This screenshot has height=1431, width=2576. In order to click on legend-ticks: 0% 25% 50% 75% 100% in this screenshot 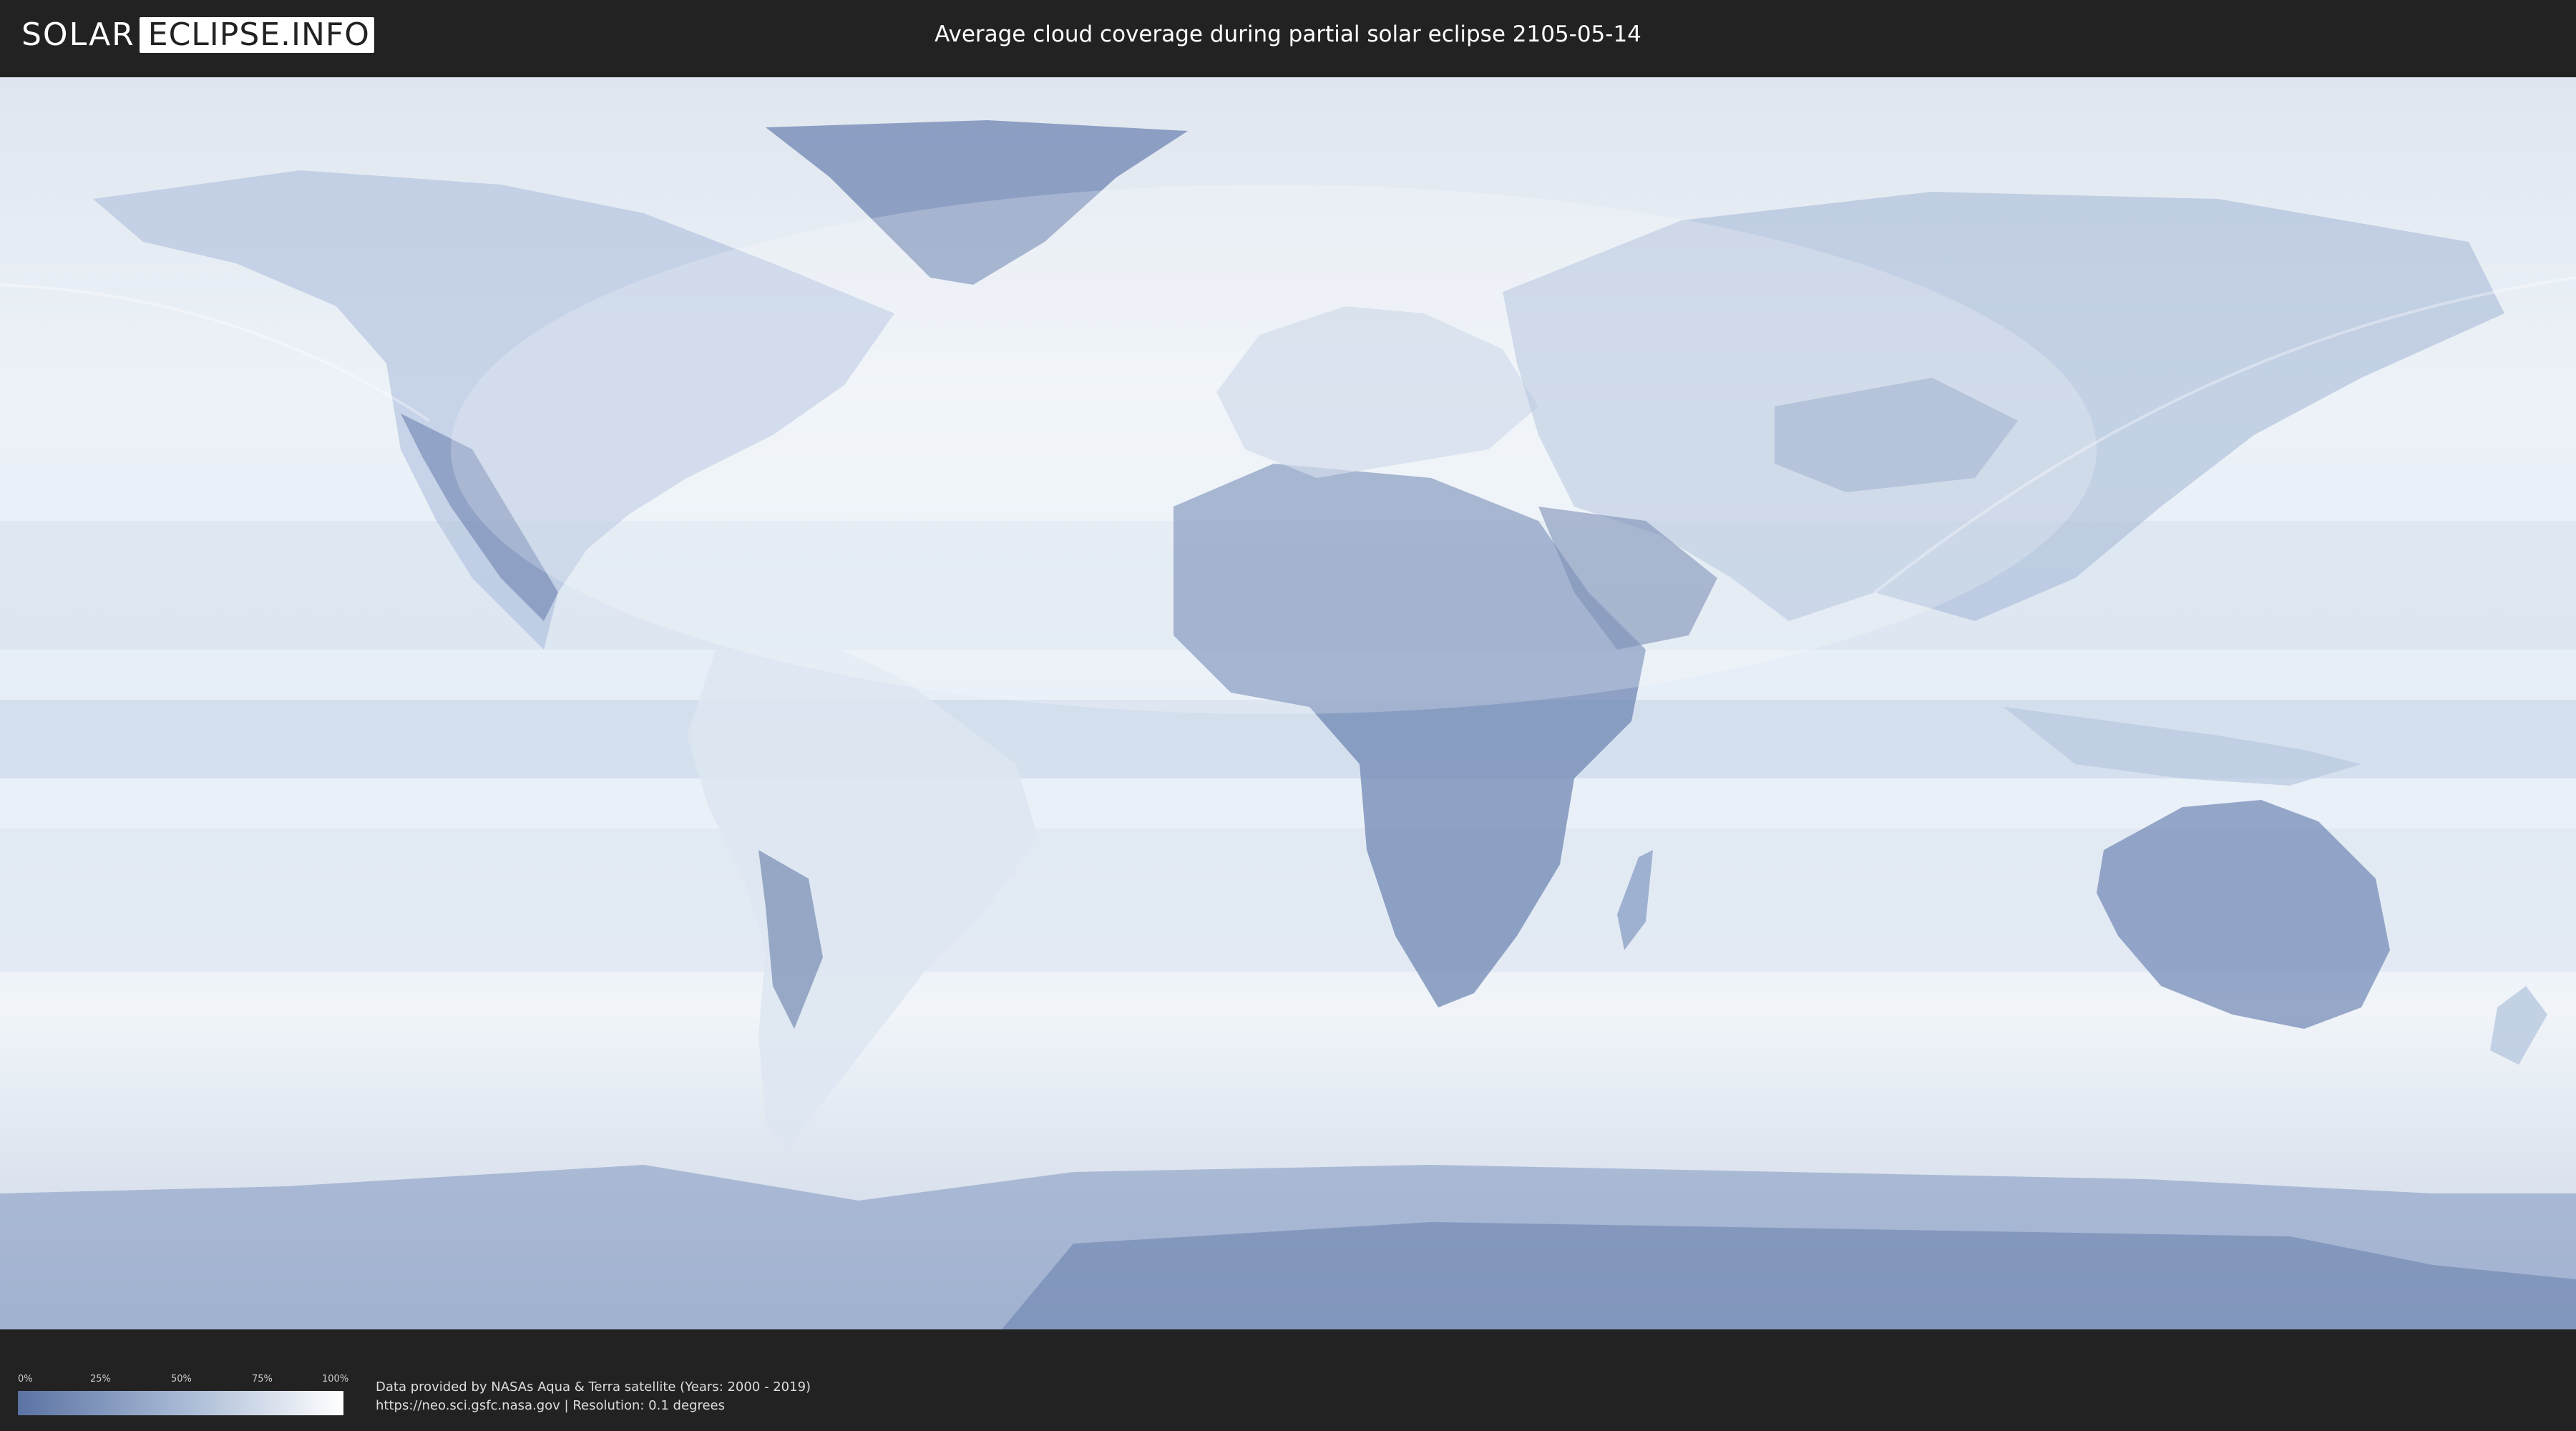, I will do `click(183, 1380)`.